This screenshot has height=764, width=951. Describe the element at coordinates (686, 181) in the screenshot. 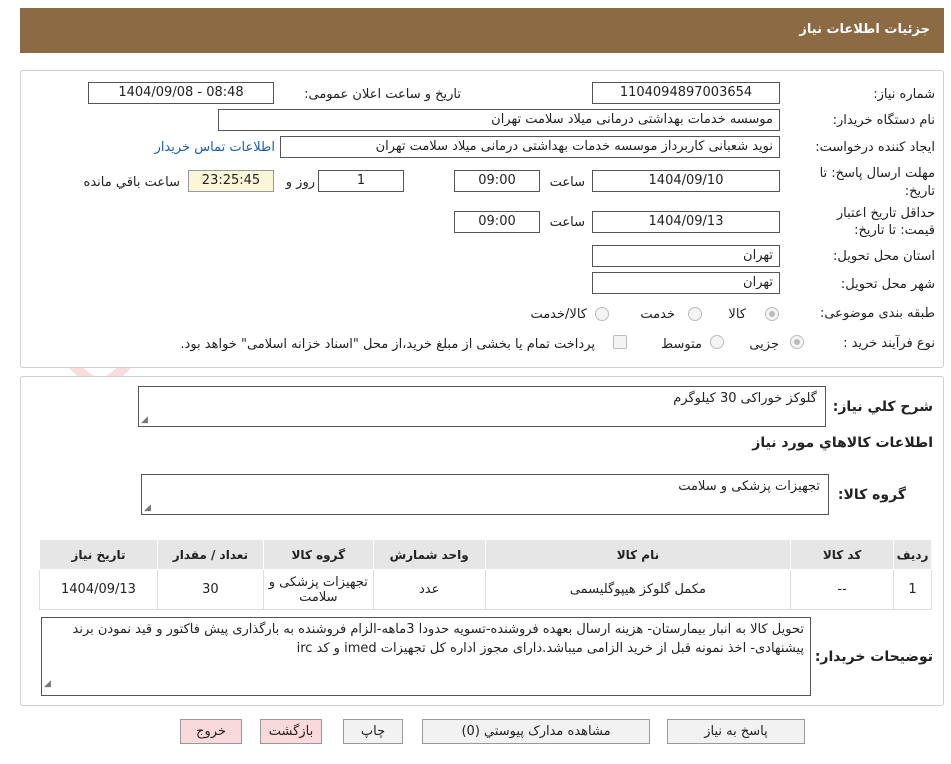

I see `deadline-date-field: 1404/09/10` at that location.